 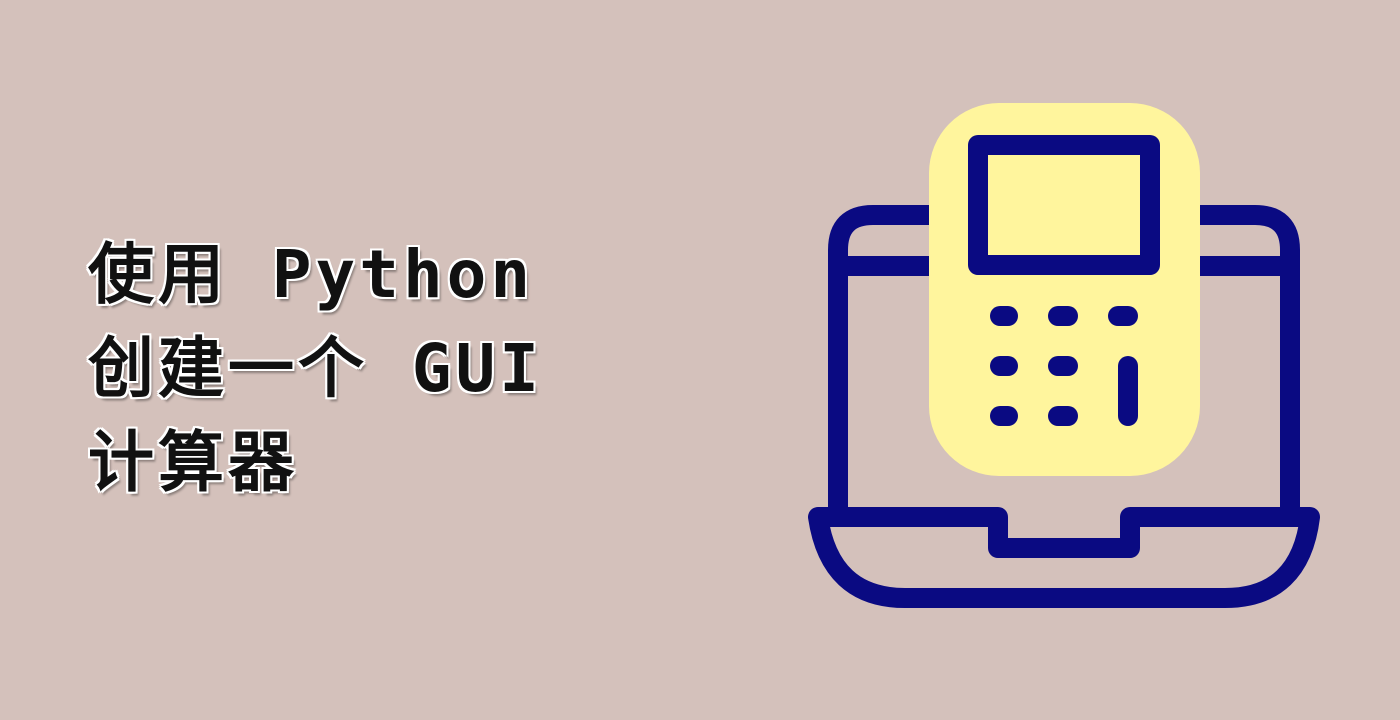 What do you see at coordinates (1064, 289) in the screenshot?
I see `calculator-icon` at bounding box center [1064, 289].